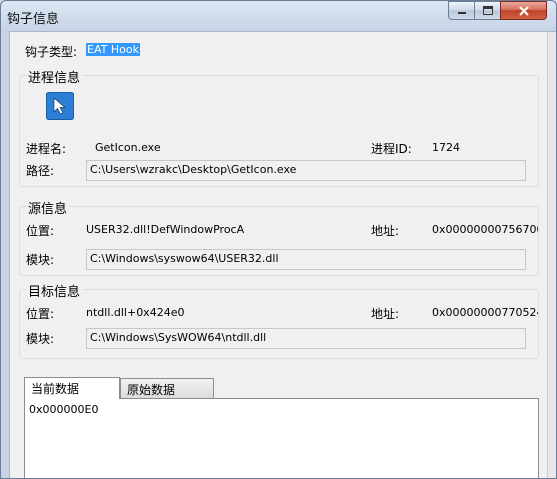 This screenshot has height=479, width=557. Describe the element at coordinates (551, 255) in the screenshot. I see `vertical-scrollbar` at that location.